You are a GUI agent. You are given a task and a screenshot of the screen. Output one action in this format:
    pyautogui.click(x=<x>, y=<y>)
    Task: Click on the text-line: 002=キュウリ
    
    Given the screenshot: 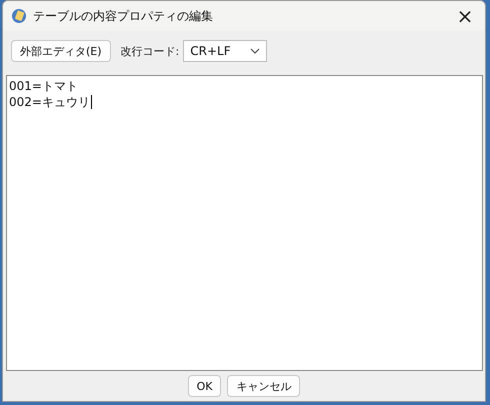 What is the action you would take?
    pyautogui.click(x=51, y=102)
    